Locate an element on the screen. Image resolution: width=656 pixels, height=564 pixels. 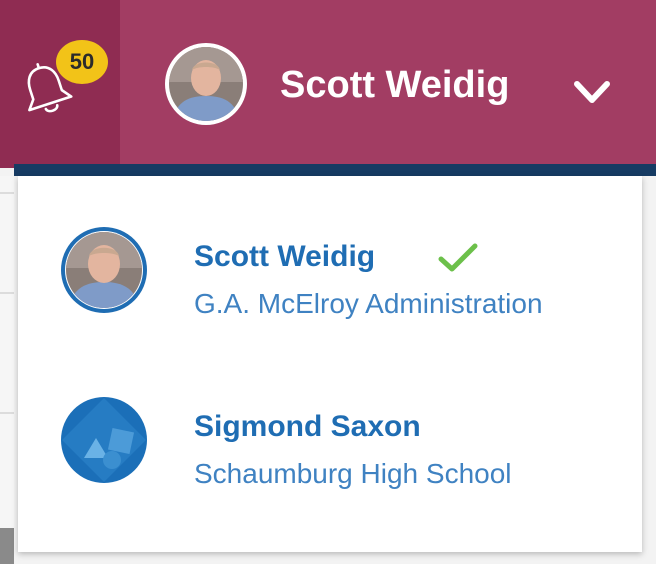
background-page-shadow is located at coordinates (7, 546).